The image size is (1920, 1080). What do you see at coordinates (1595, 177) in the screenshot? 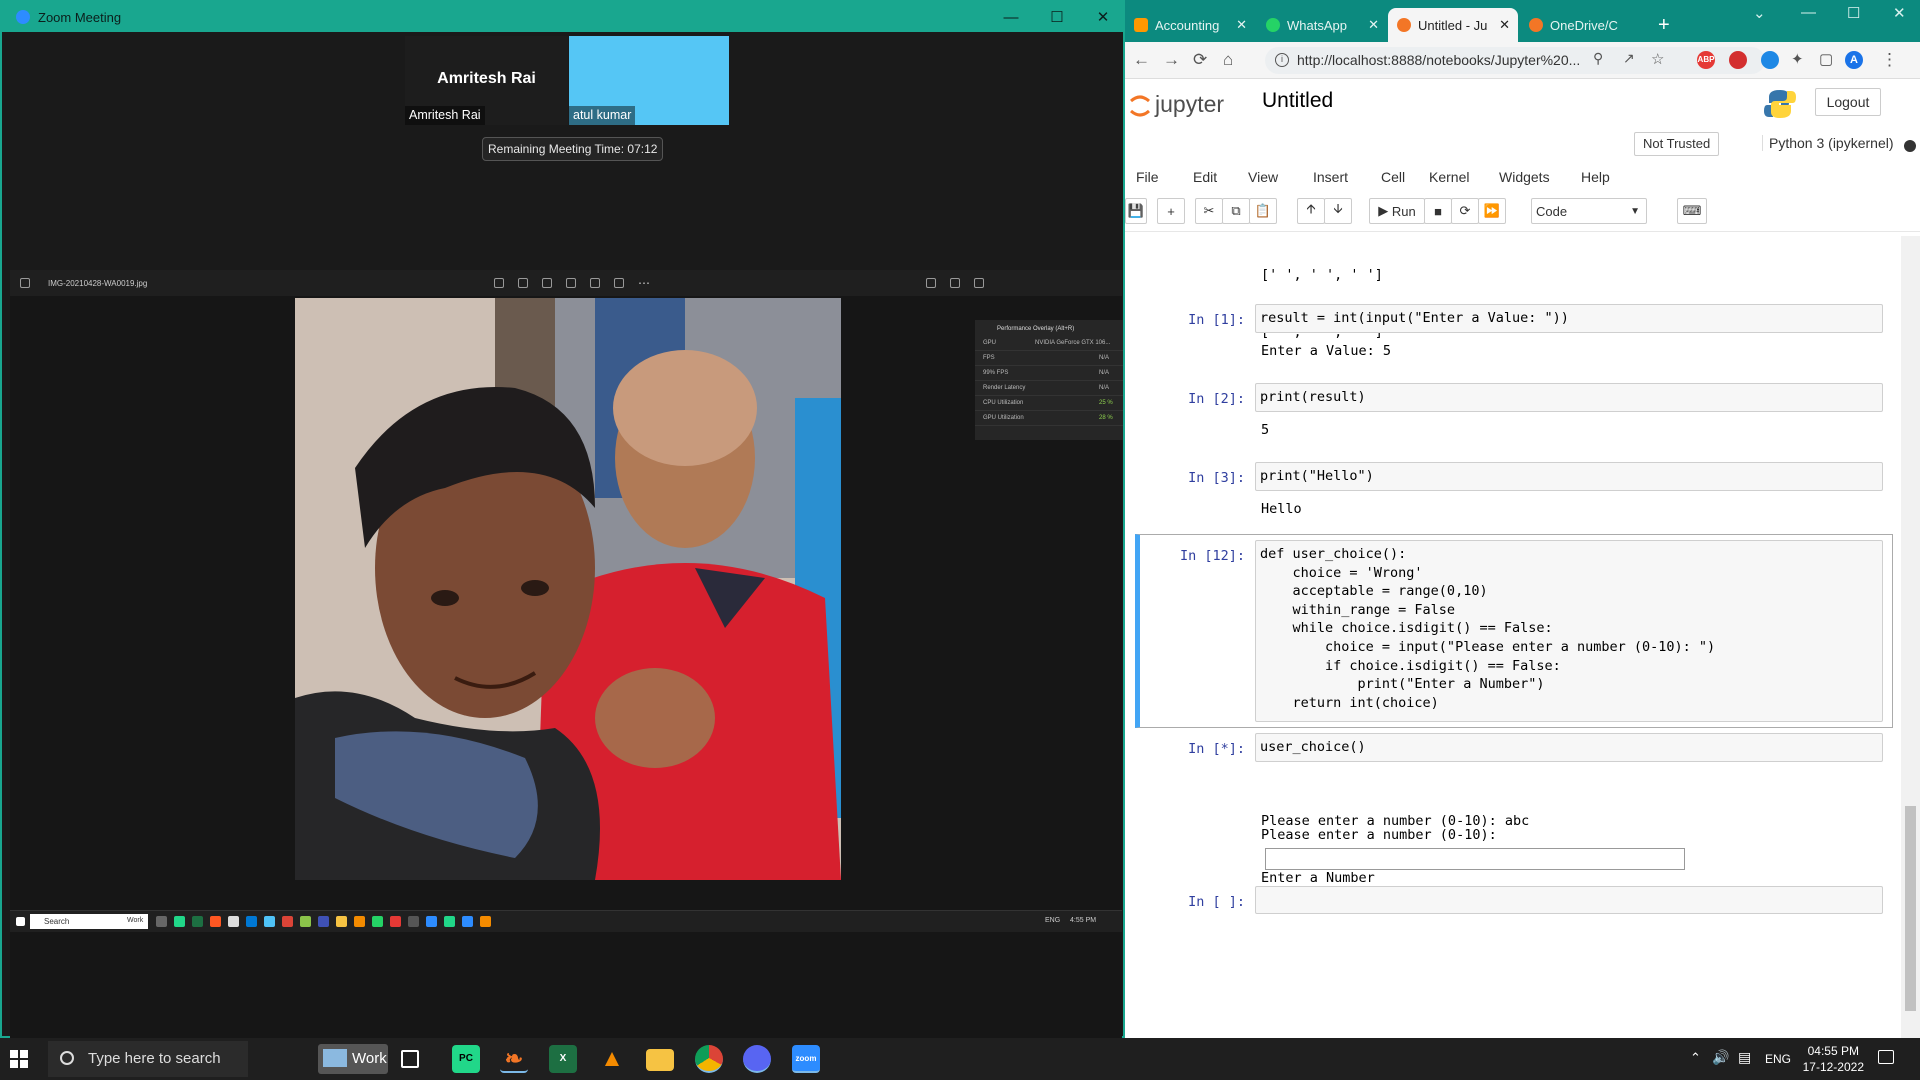
I see `menu-help: Help` at bounding box center [1595, 177].